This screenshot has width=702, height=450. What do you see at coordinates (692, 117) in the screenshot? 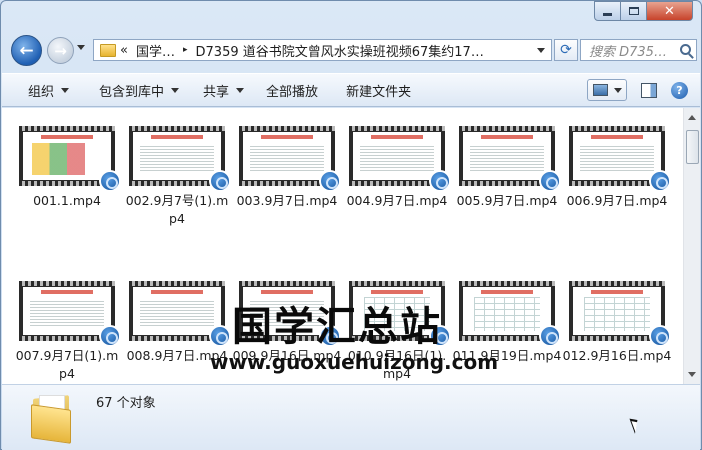
I see `scroll-up-icon` at bounding box center [692, 117].